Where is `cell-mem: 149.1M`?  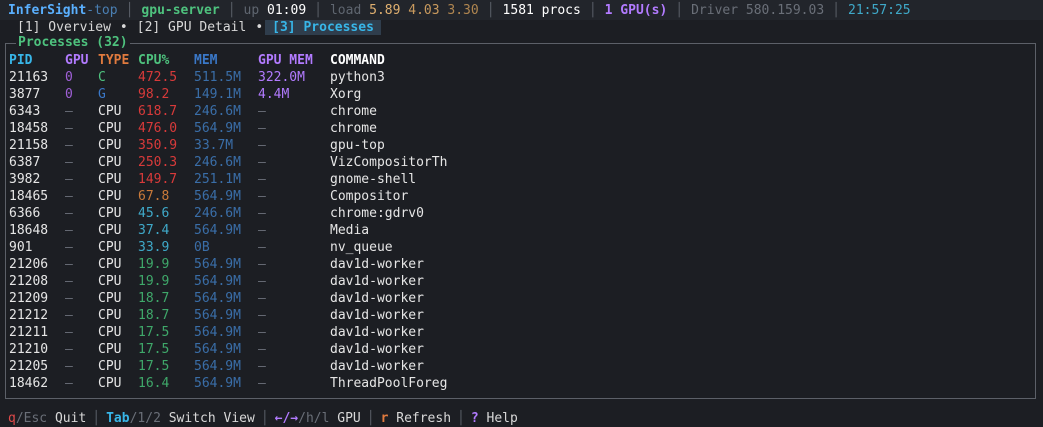
cell-mem: 149.1M is located at coordinates (217, 94).